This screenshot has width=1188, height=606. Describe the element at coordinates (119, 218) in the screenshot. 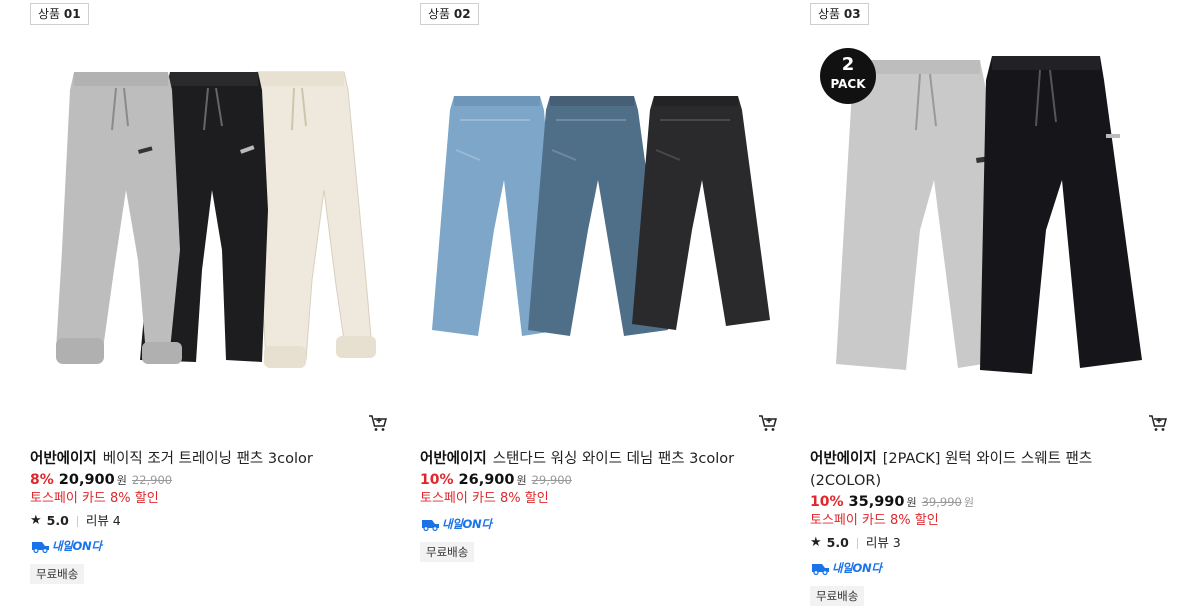

I see `pants-grey` at that location.